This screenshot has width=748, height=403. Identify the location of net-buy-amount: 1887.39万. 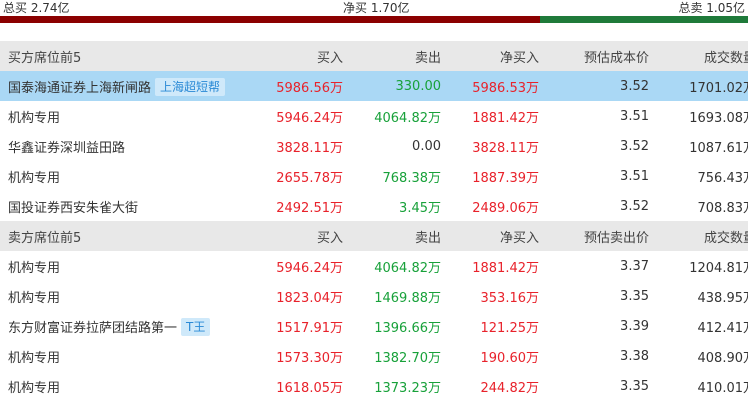
(505, 178).